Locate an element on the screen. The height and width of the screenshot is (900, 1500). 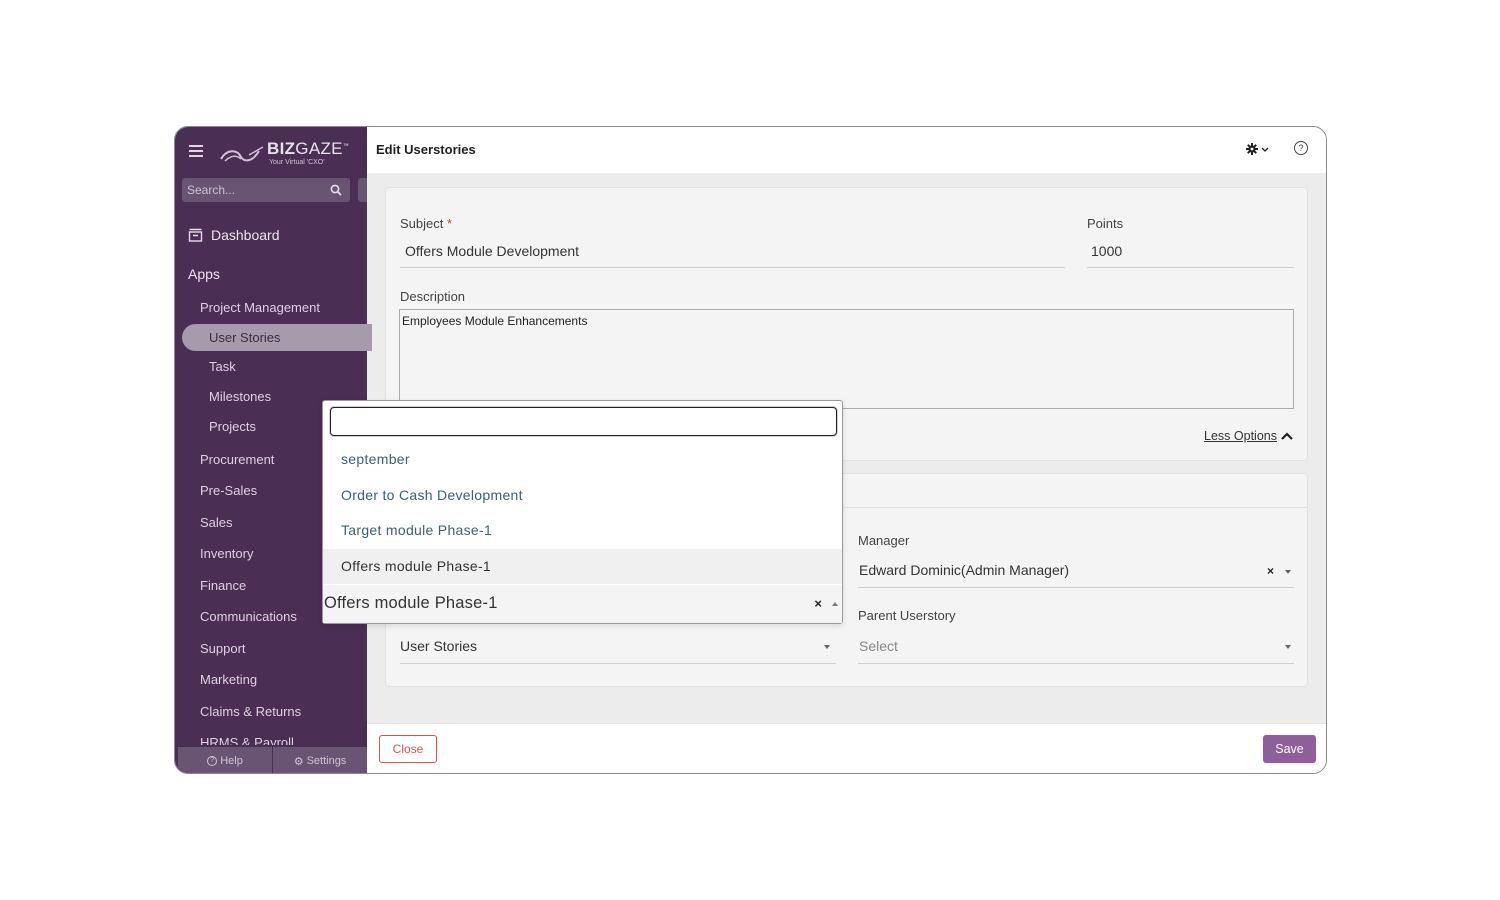
sidebar-item-claims-returns: Claims & Returns is located at coordinates (250, 711).